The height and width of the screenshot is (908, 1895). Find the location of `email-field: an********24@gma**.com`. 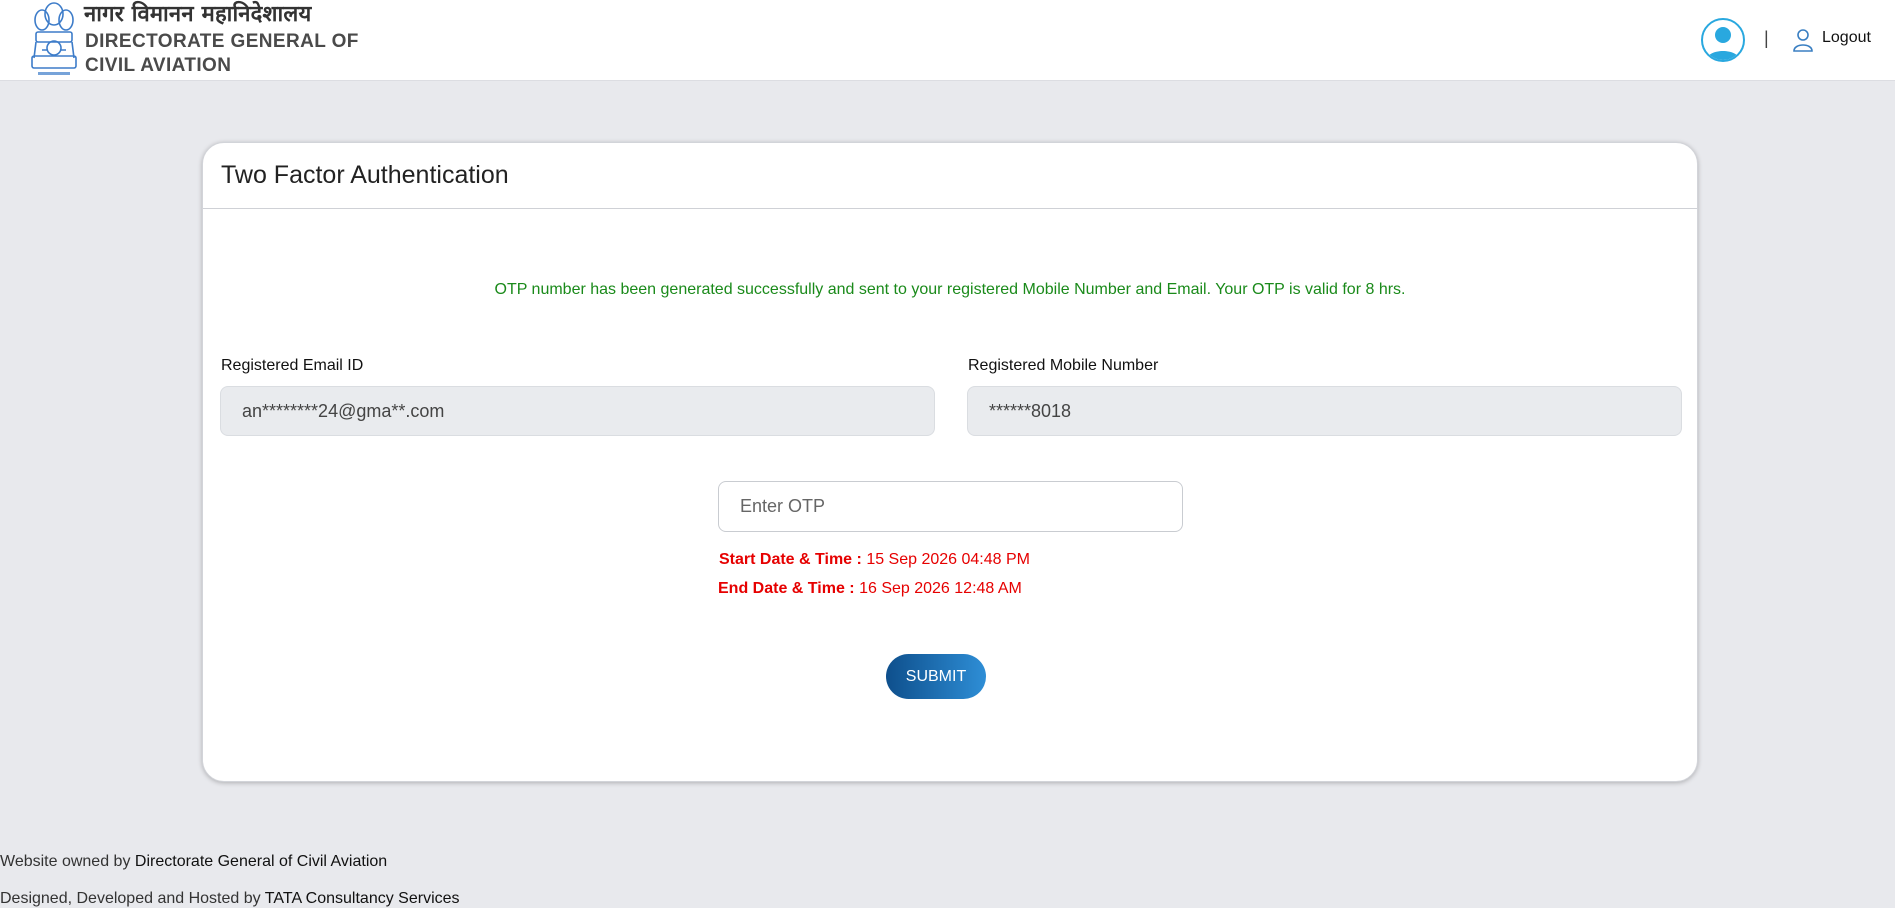

email-field: an********24@gma**.com is located at coordinates (577, 411).